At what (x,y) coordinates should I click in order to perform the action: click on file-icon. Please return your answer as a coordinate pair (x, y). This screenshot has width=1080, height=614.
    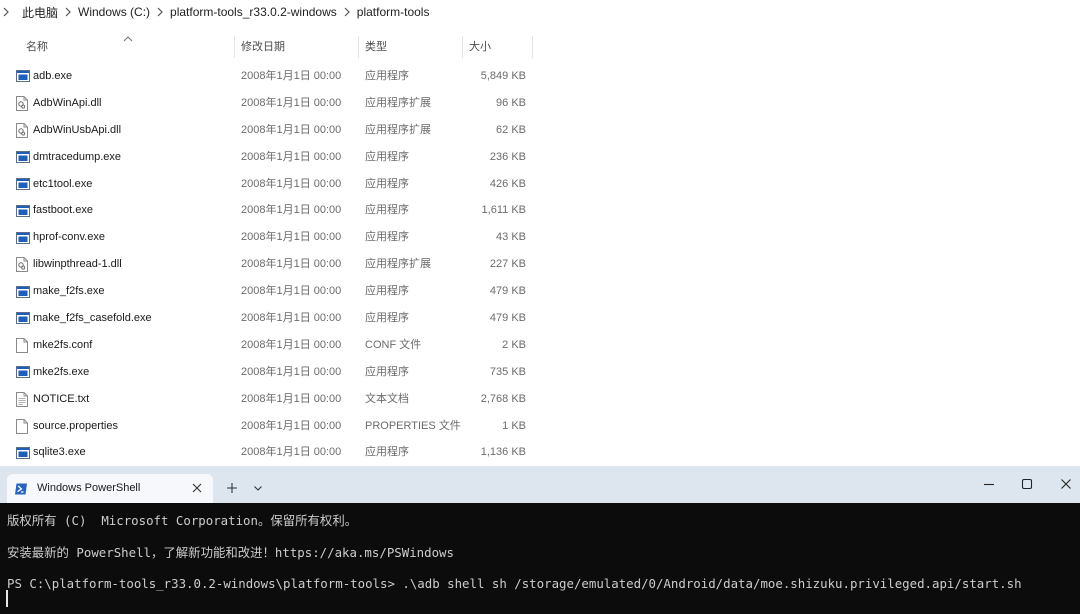
    Looking at the image, I should click on (23, 426).